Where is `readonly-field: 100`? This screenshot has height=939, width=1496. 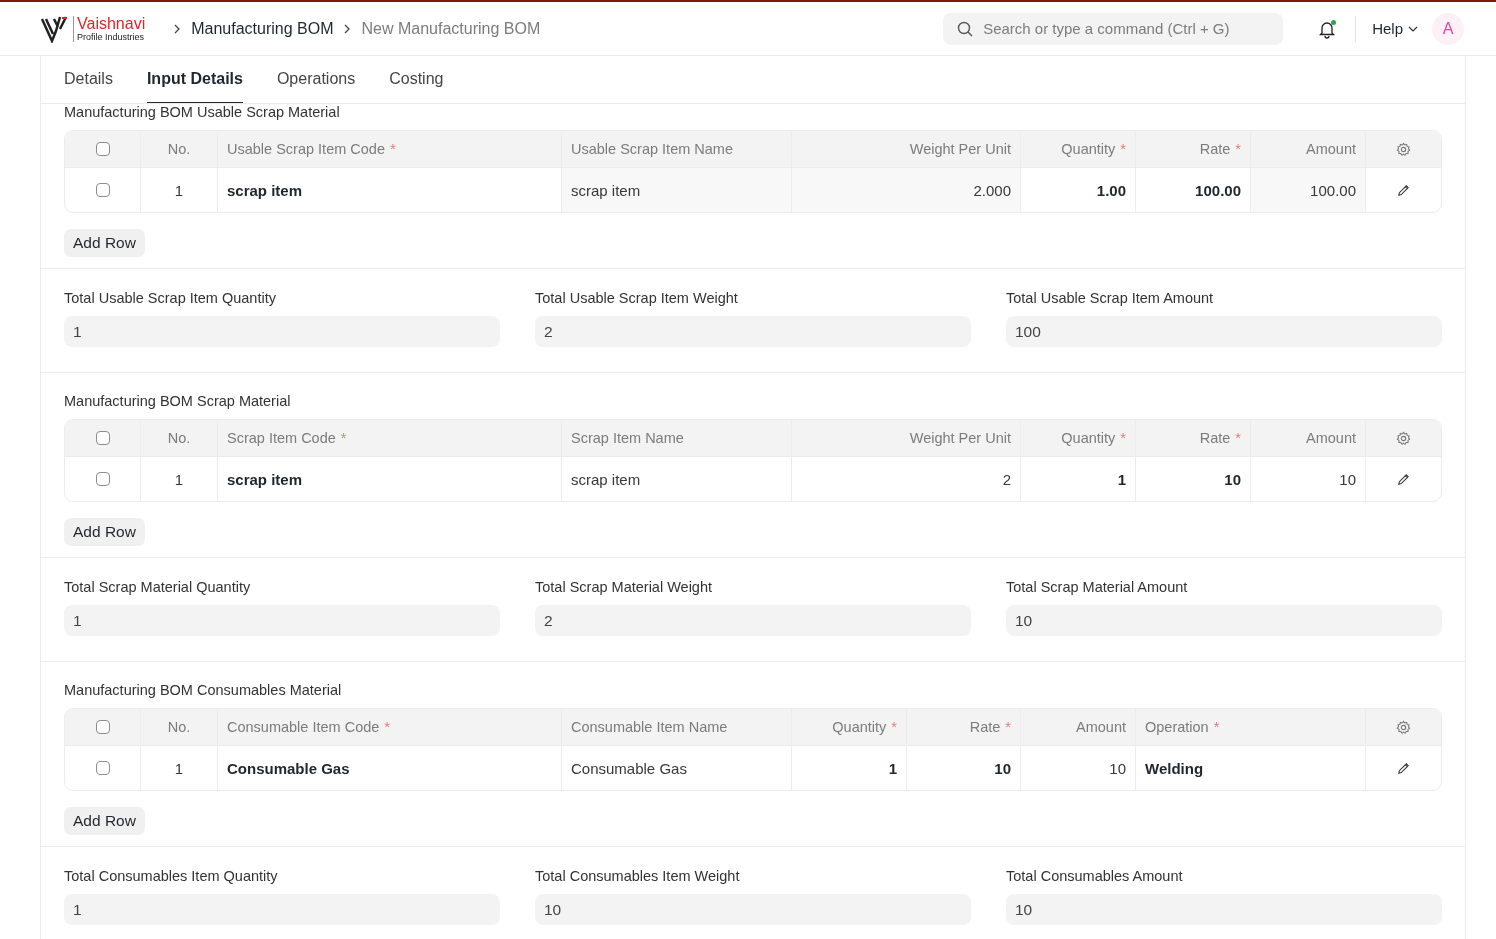 readonly-field: 100 is located at coordinates (1224, 331).